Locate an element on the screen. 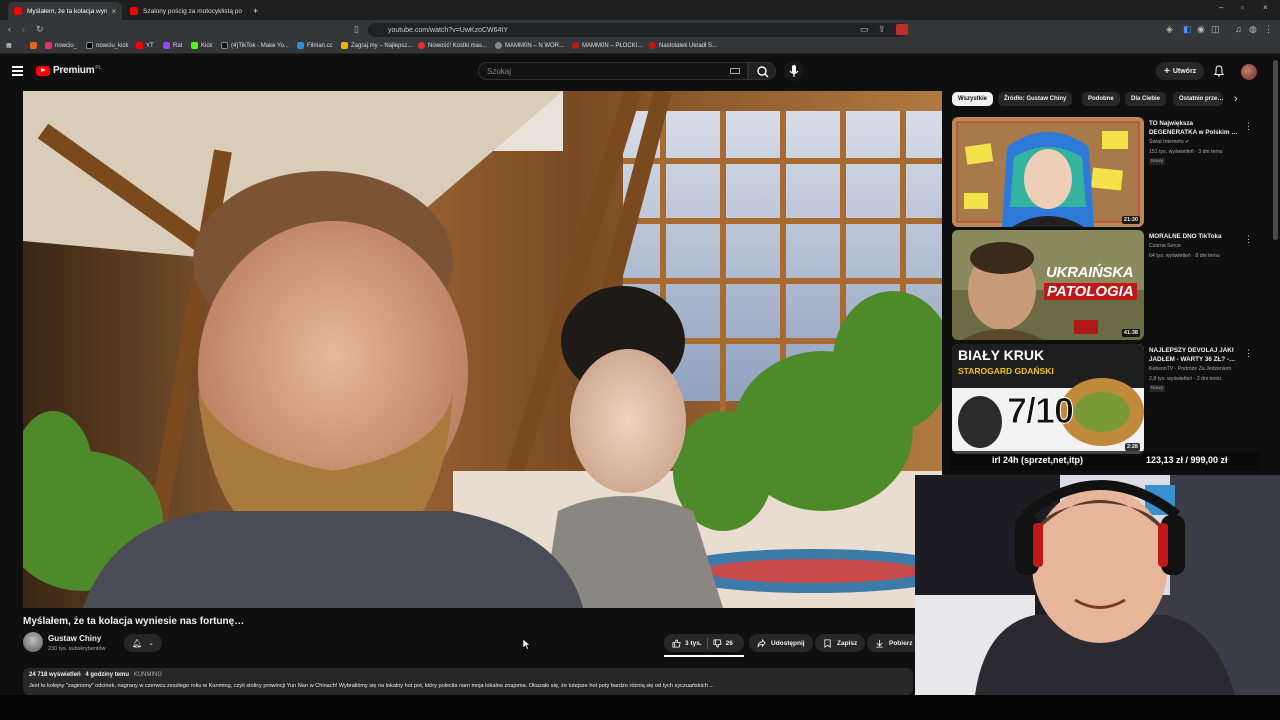  thumbs-up-icon is located at coordinates (676, 643).